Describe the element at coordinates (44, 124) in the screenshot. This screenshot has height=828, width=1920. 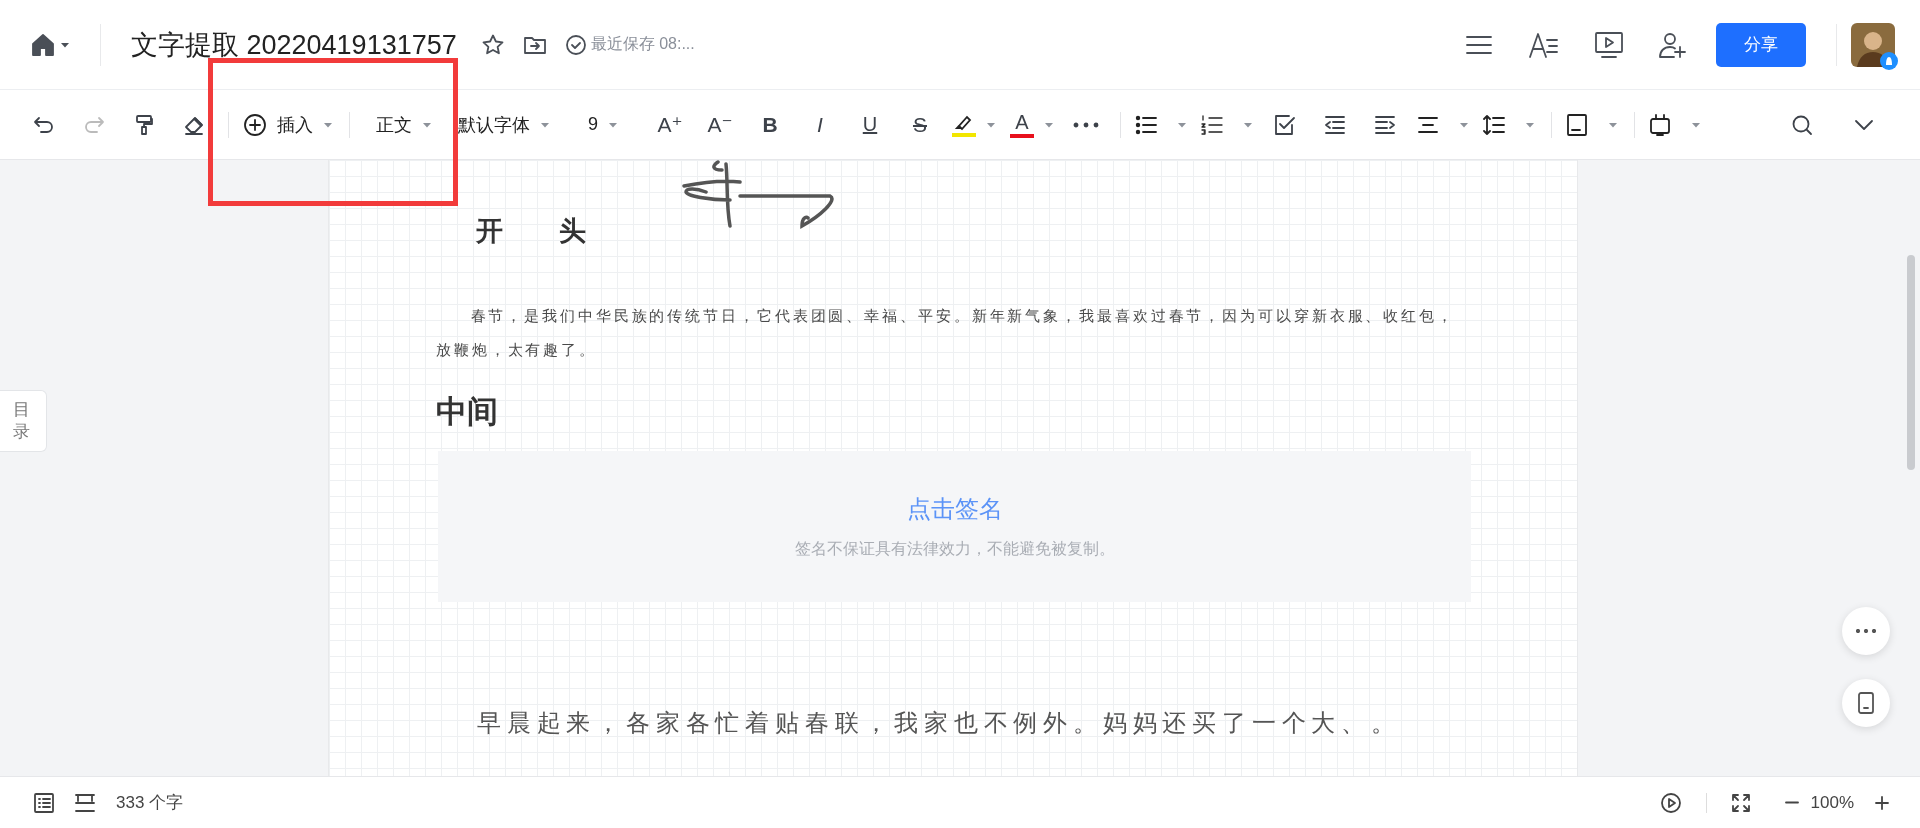
I see `undo-icon` at that location.